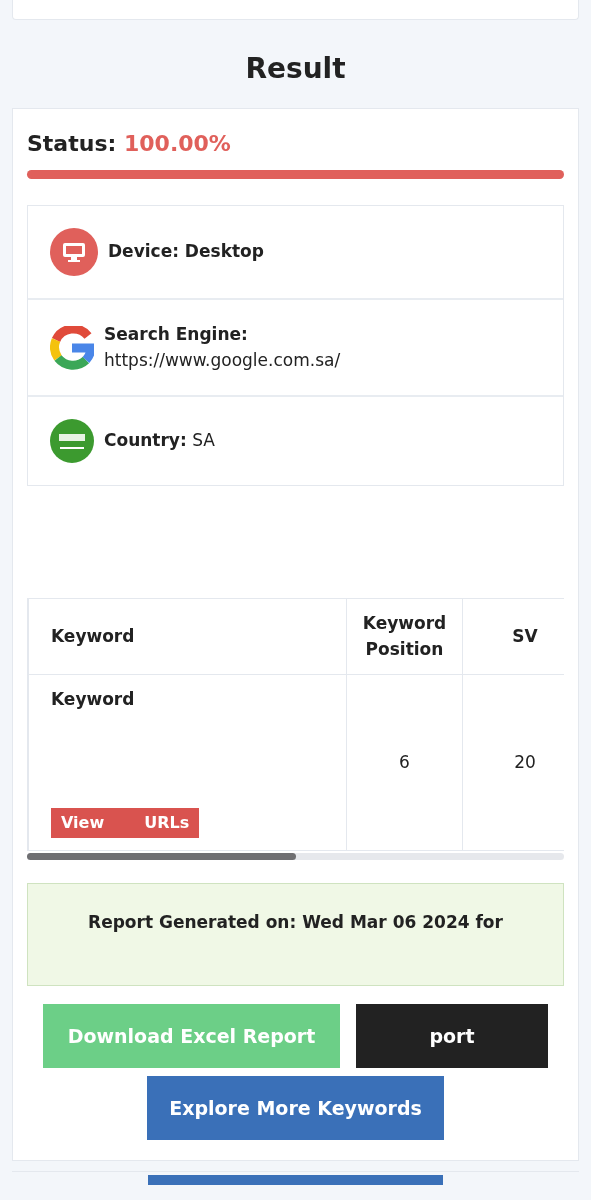 This screenshot has height=1200, width=591. Describe the element at coordinates (452, 1036) in the screenshot. I see `report-button: port` at that location.